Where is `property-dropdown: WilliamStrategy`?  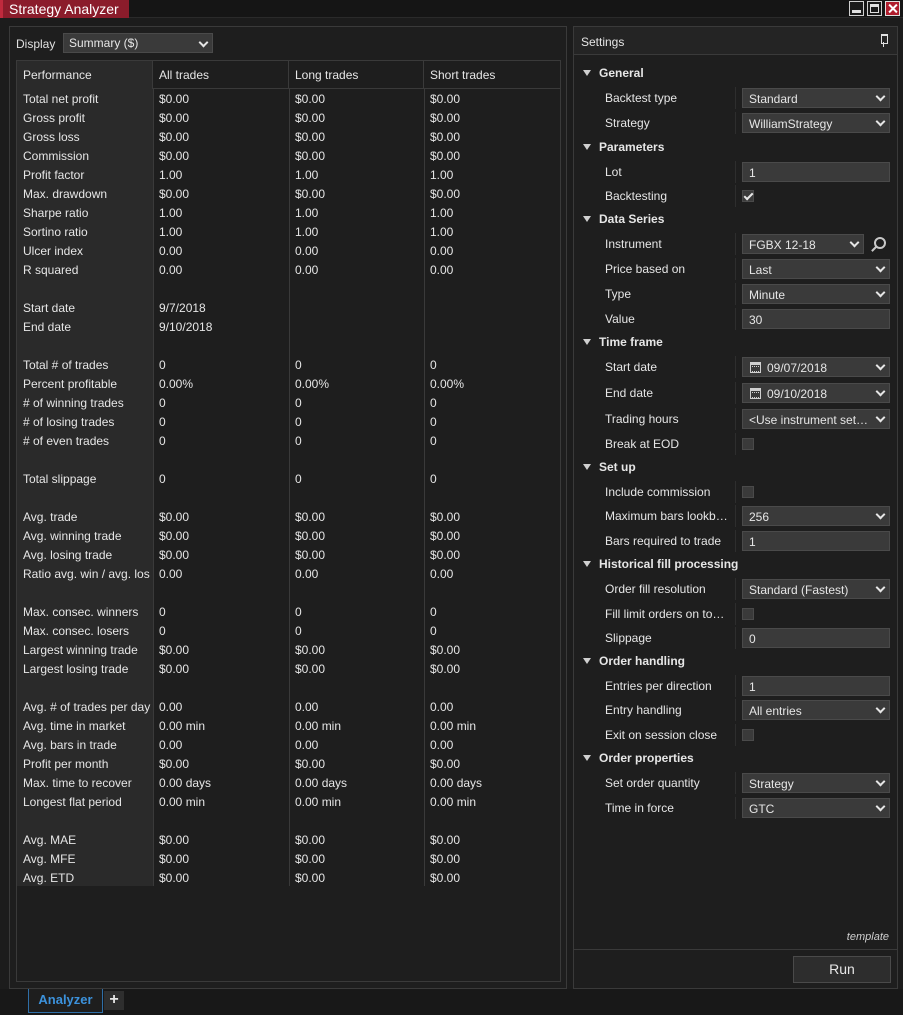 property-dropdown: WilliamStrategy is located at coordinates (816, 123).